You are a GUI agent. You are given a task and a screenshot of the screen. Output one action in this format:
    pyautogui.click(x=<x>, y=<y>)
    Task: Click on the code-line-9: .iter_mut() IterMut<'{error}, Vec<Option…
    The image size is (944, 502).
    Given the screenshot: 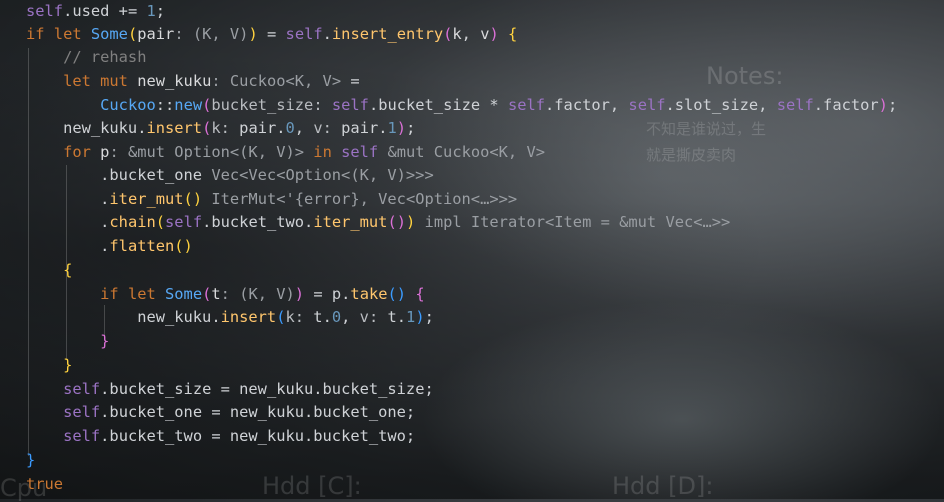 What is the action you would take?
    pyautogui.click(x=271, y=199)
    